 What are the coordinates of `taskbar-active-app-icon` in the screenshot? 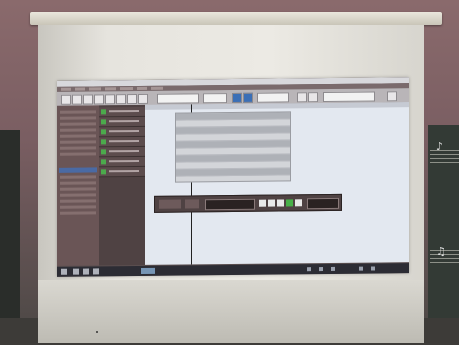 It's located at (148, 270).